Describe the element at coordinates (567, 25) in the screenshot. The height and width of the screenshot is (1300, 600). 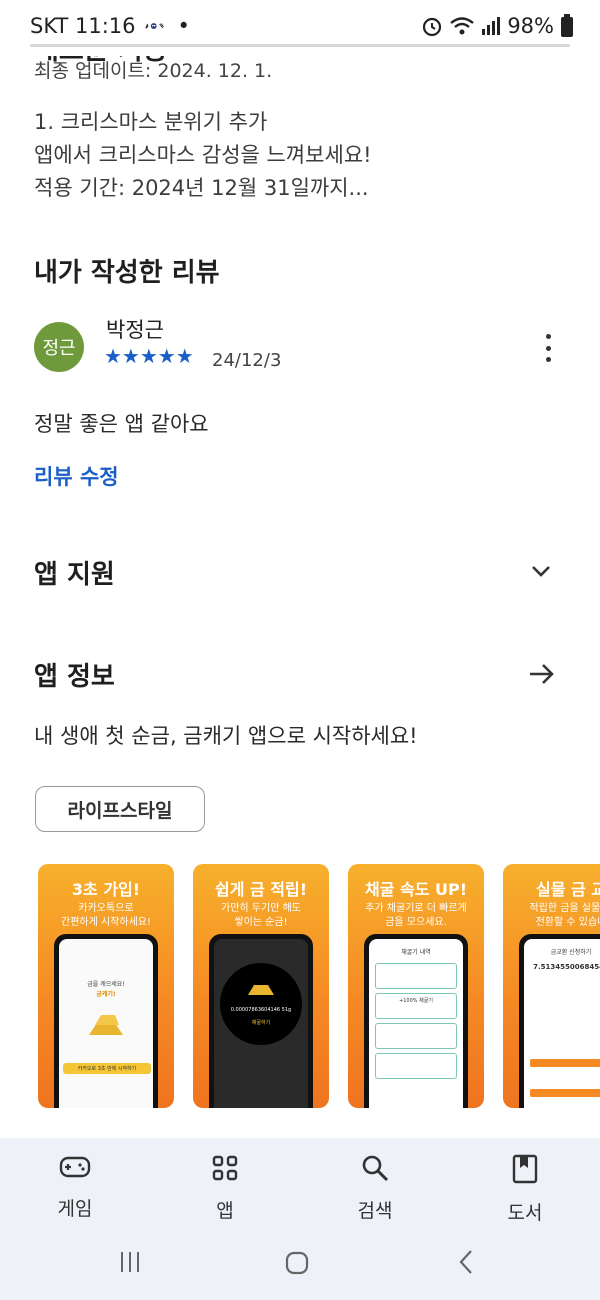
I see `battery-icon` at that location.